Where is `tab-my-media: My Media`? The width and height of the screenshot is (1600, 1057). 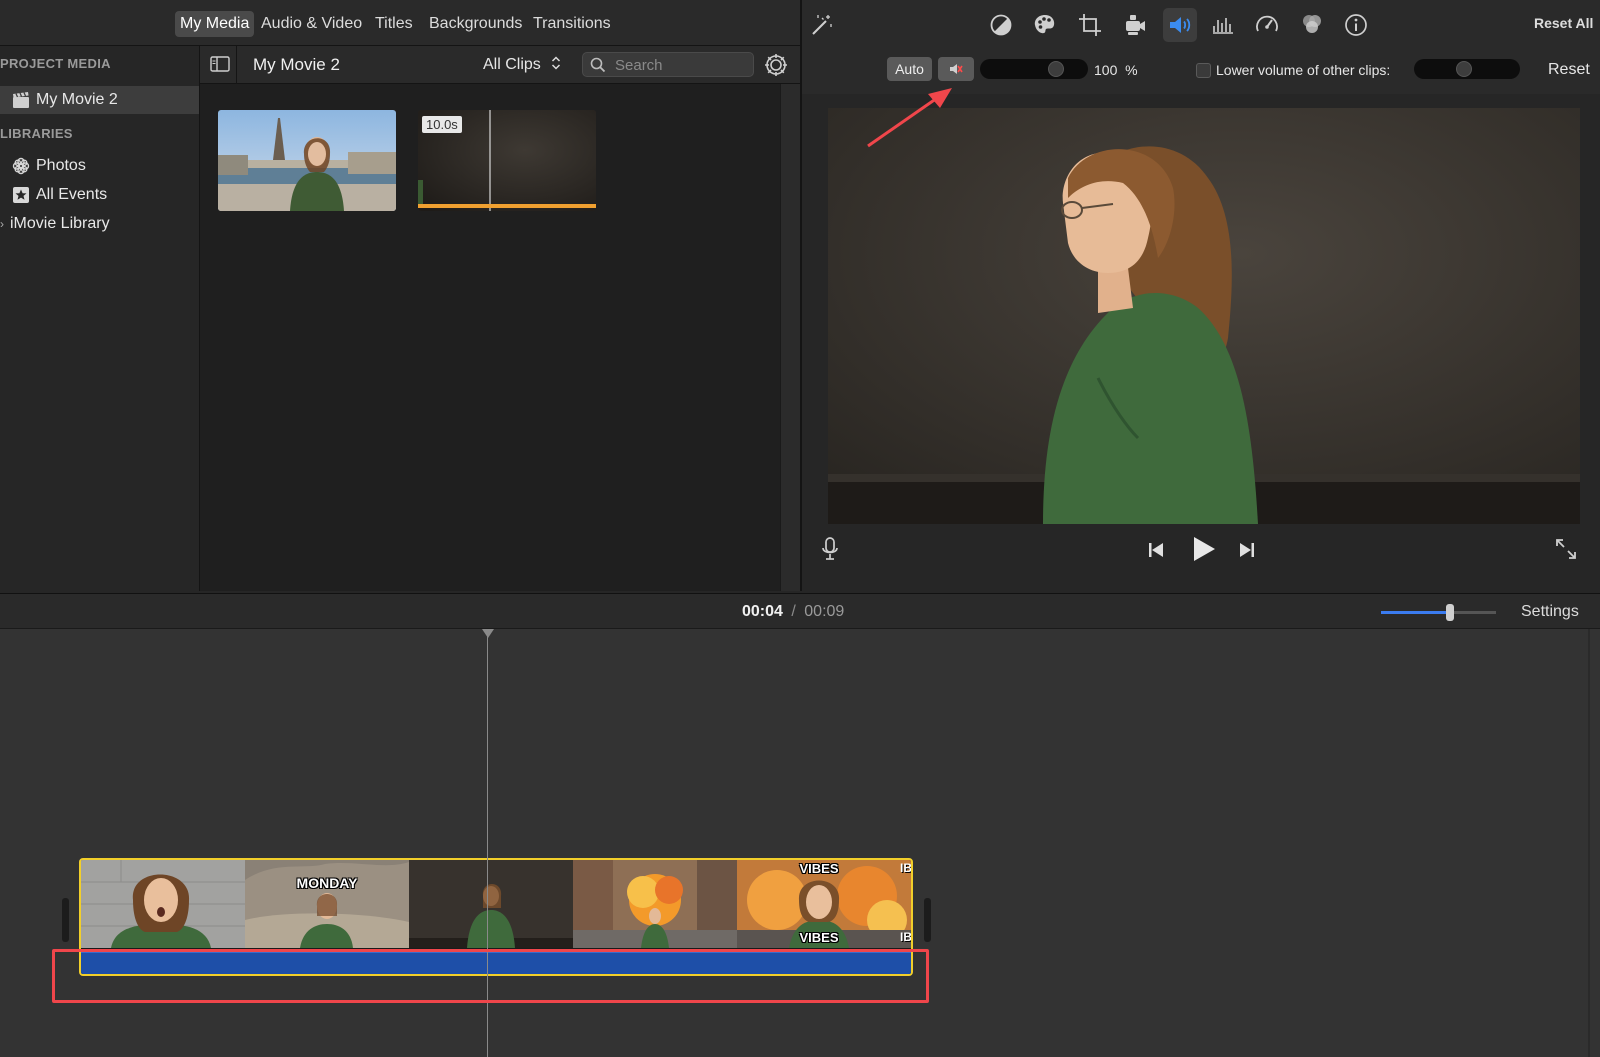
tab-my-media: My Media is located at coordinates (215, 24).